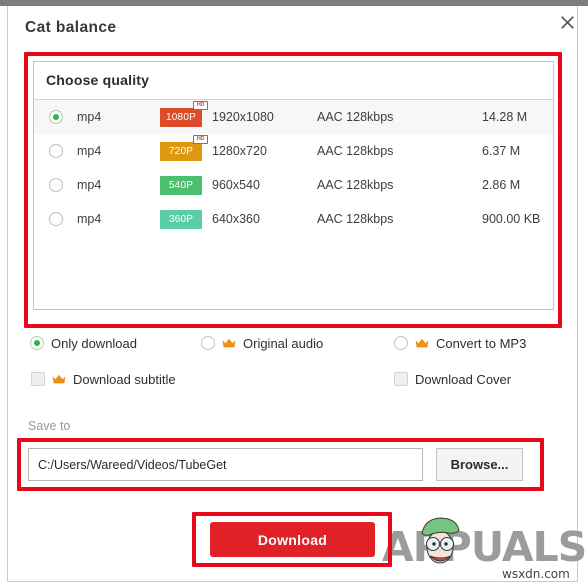 This screenshot has width=588, height=588. I want to click on radio-label: Convert to MP3, so click(481, 343).